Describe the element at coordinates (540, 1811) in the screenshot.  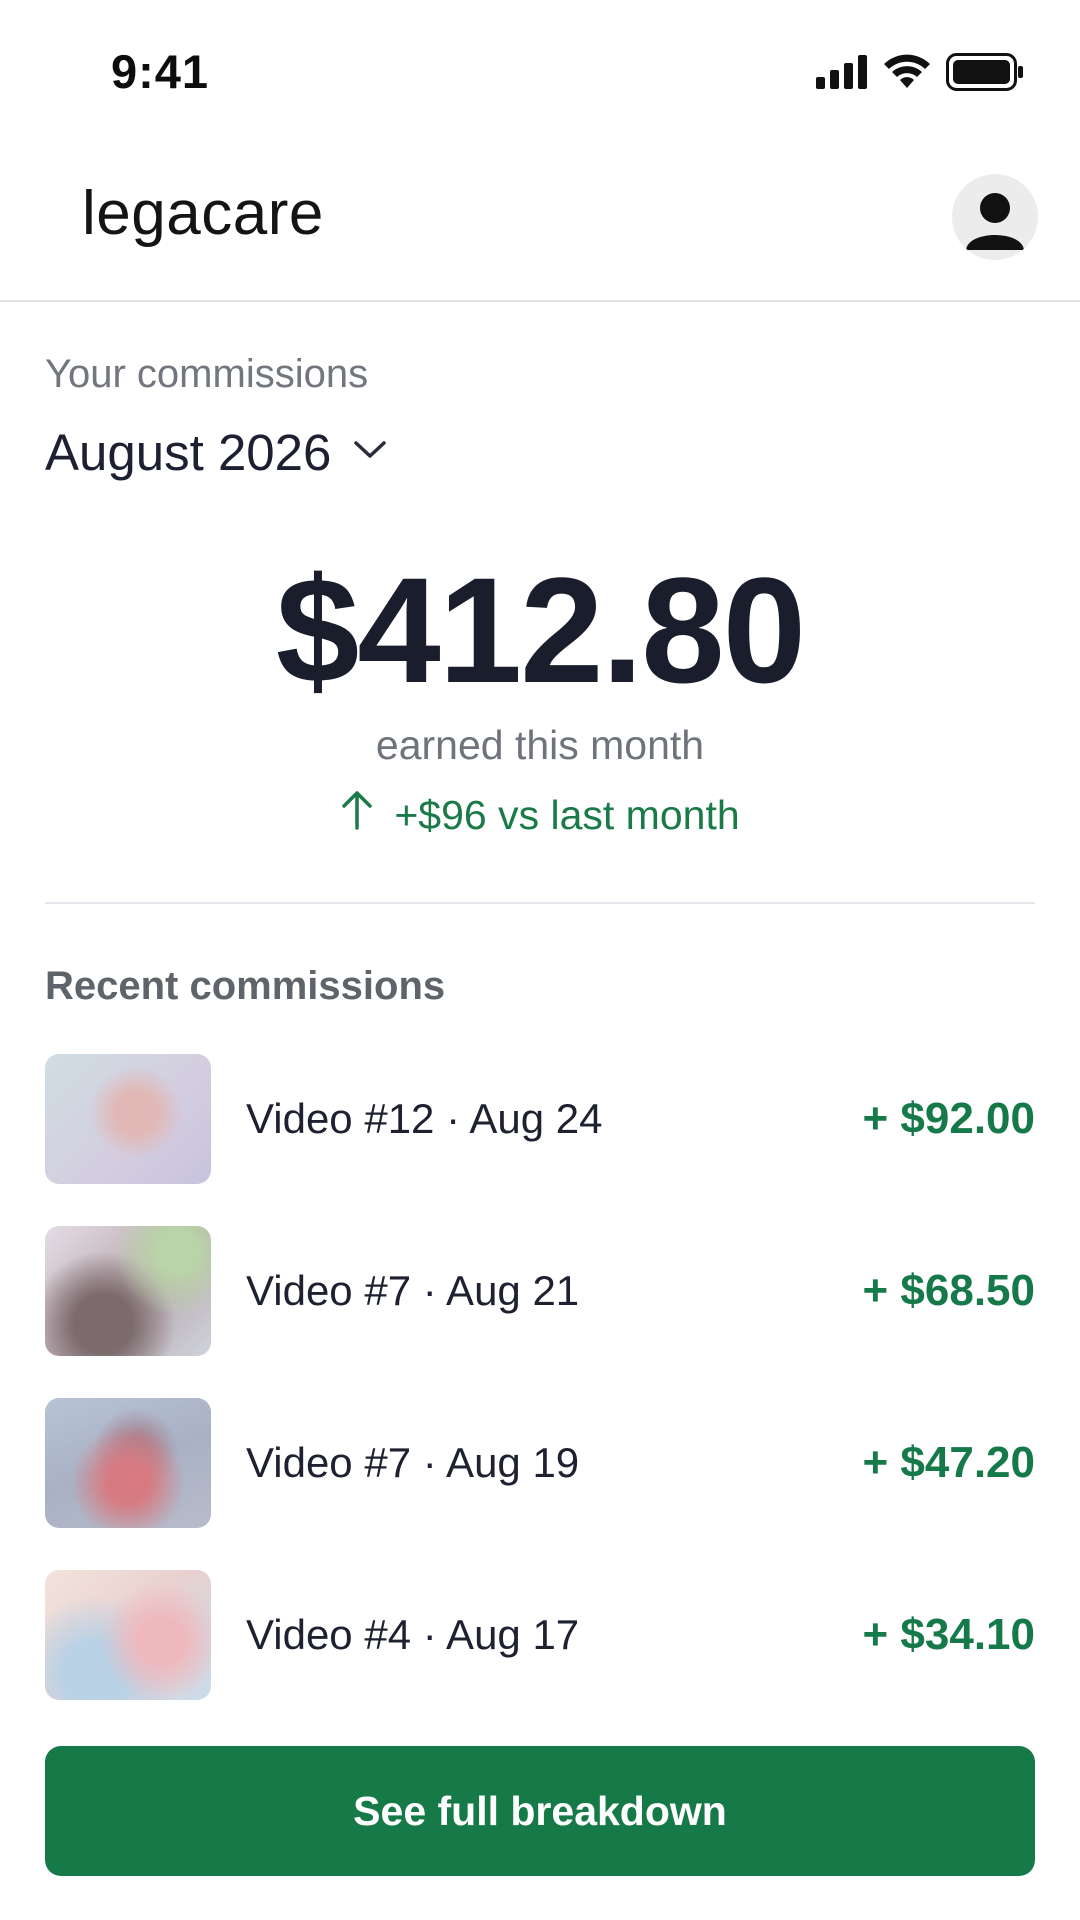
I see `see-full-breakdown-button: See full breakdown` at that location.